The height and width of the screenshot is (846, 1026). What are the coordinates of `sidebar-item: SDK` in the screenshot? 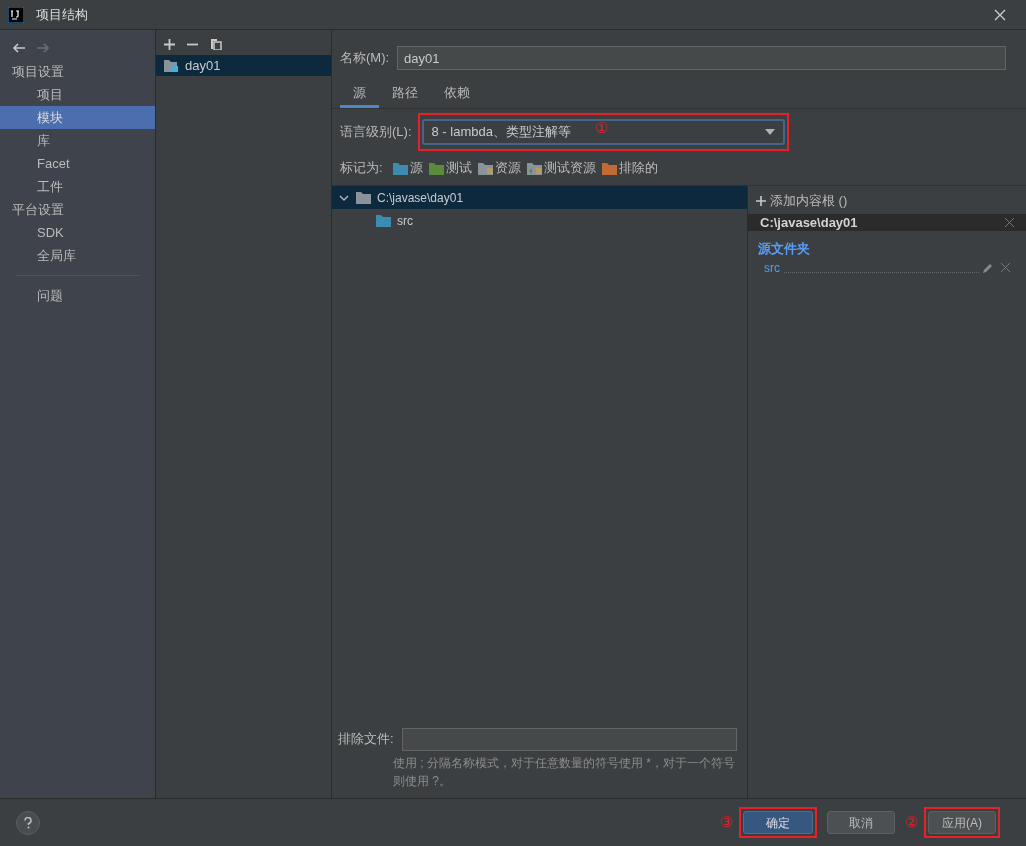 It's located at (77, 232).